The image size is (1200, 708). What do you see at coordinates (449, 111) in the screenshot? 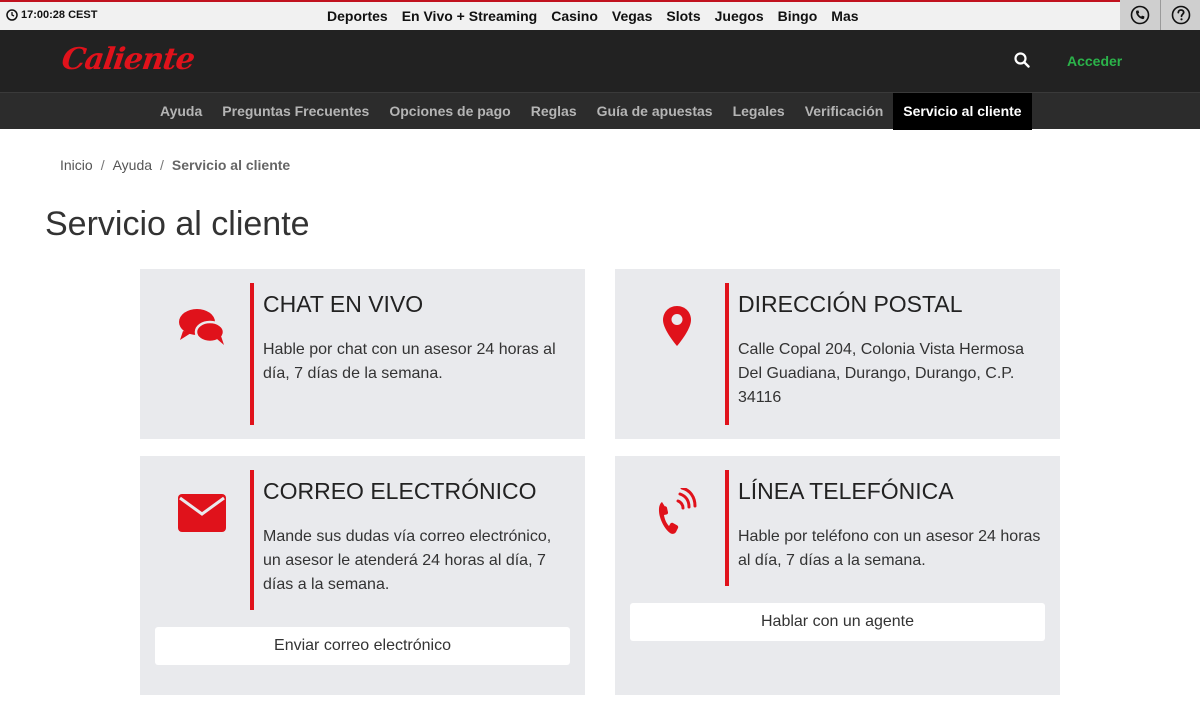
I see `subnav-opciones-de-pago: Opciones de pago` at bounding box center [449, 111].